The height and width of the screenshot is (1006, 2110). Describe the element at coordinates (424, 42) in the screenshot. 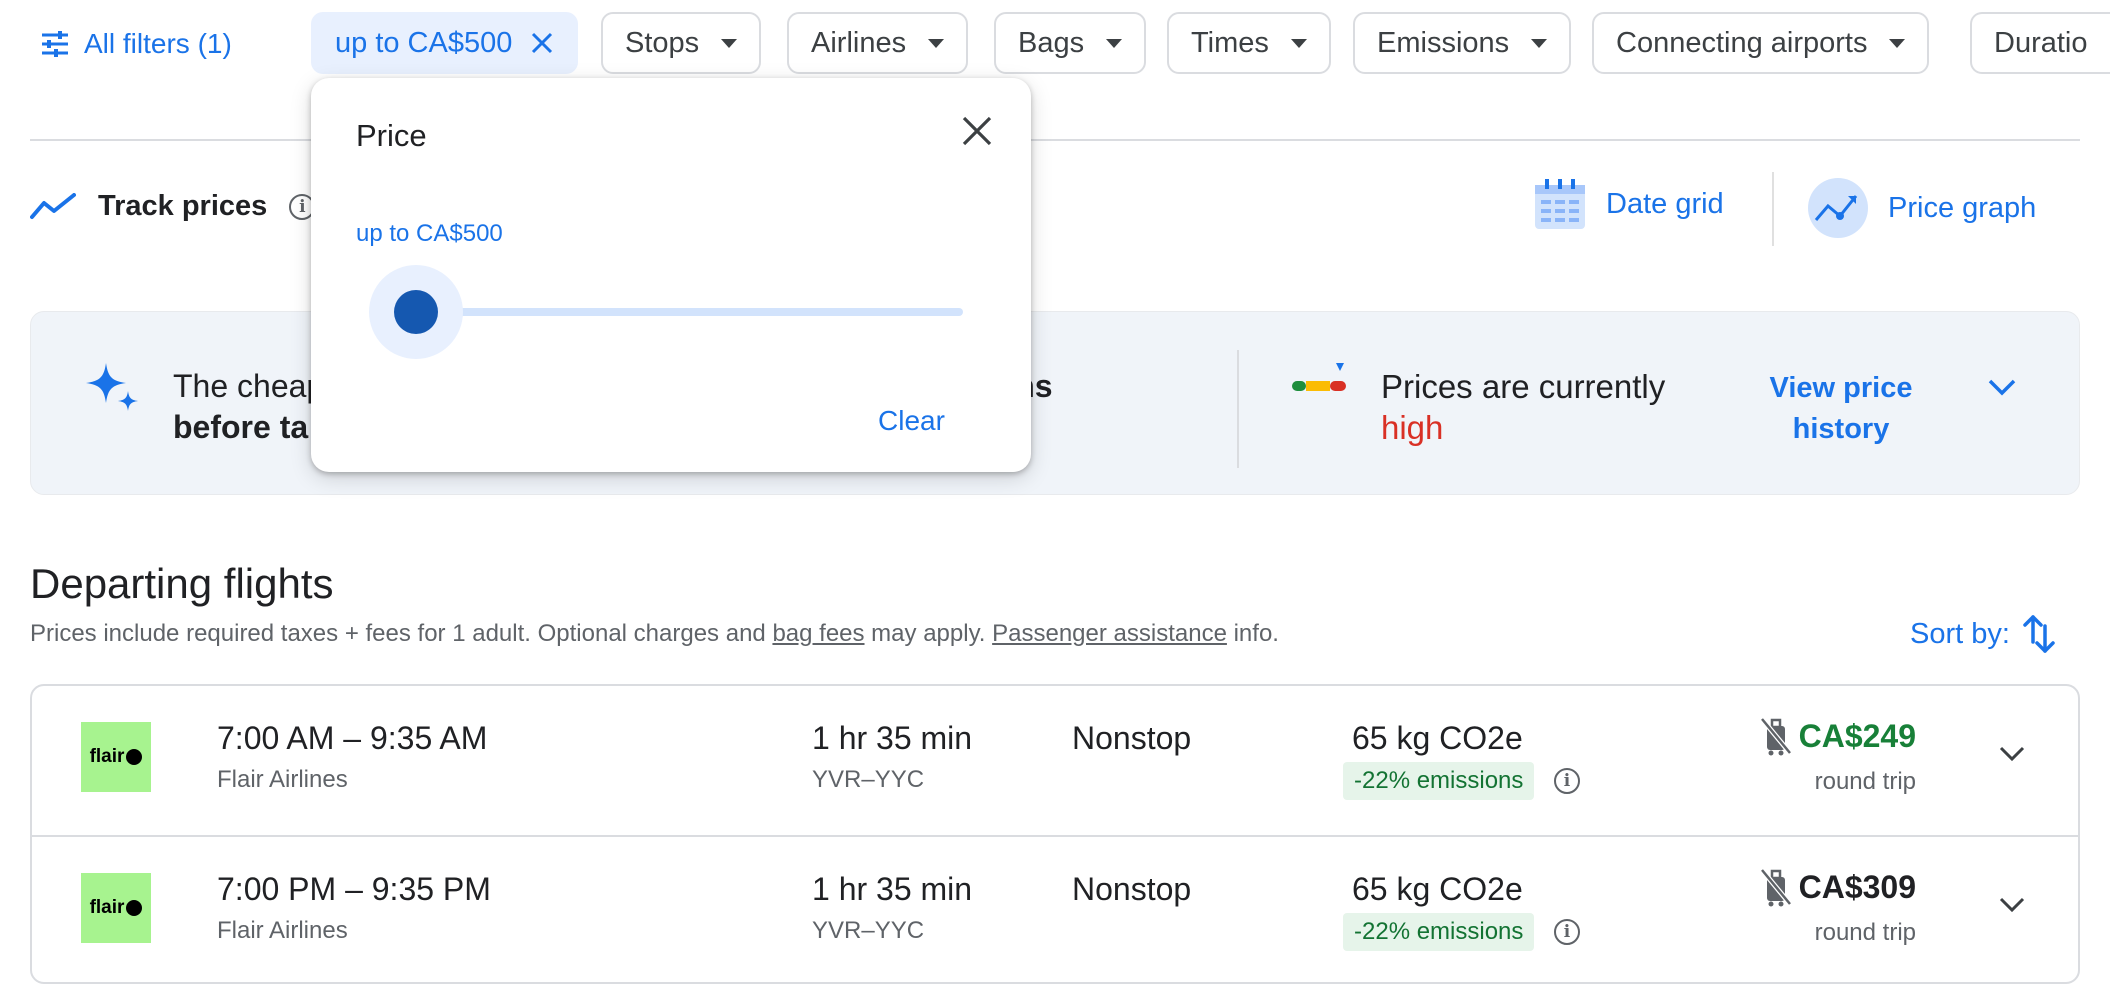

I see `price-chip-label: up to CA$500` at that location.